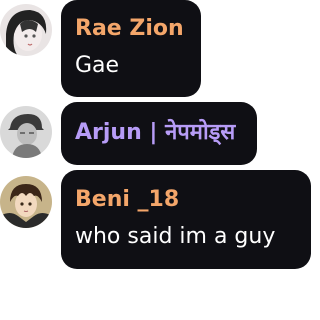 The image size is (320, 320). Describe the element at coordinates (186, 200) in the screenshot. I see `author-name: Beni _18` at that location.